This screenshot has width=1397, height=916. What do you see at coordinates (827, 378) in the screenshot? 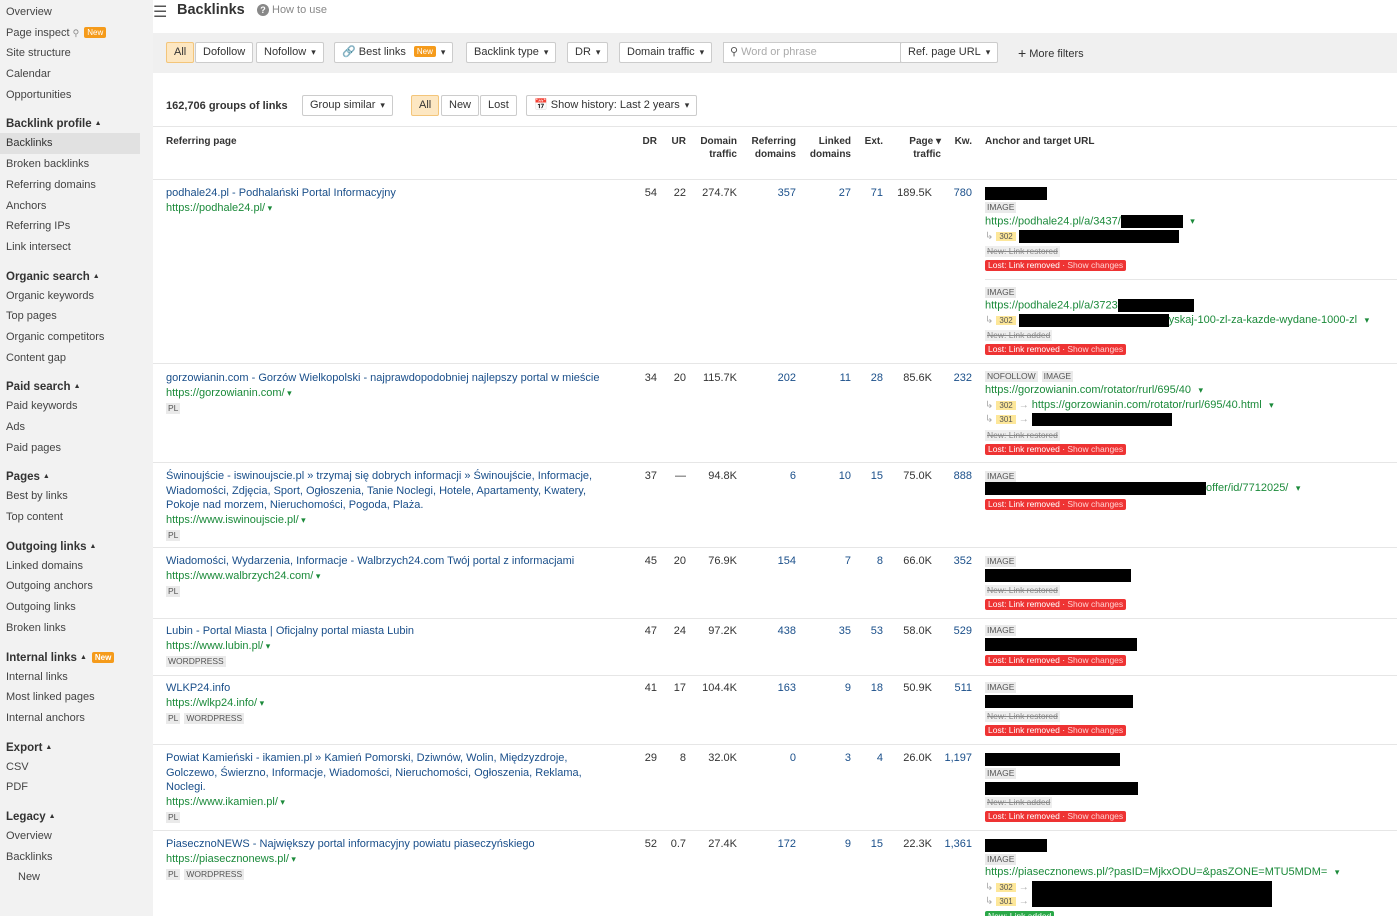
I see `cell-linked-domains: 11` at bounding box center [827, 378].